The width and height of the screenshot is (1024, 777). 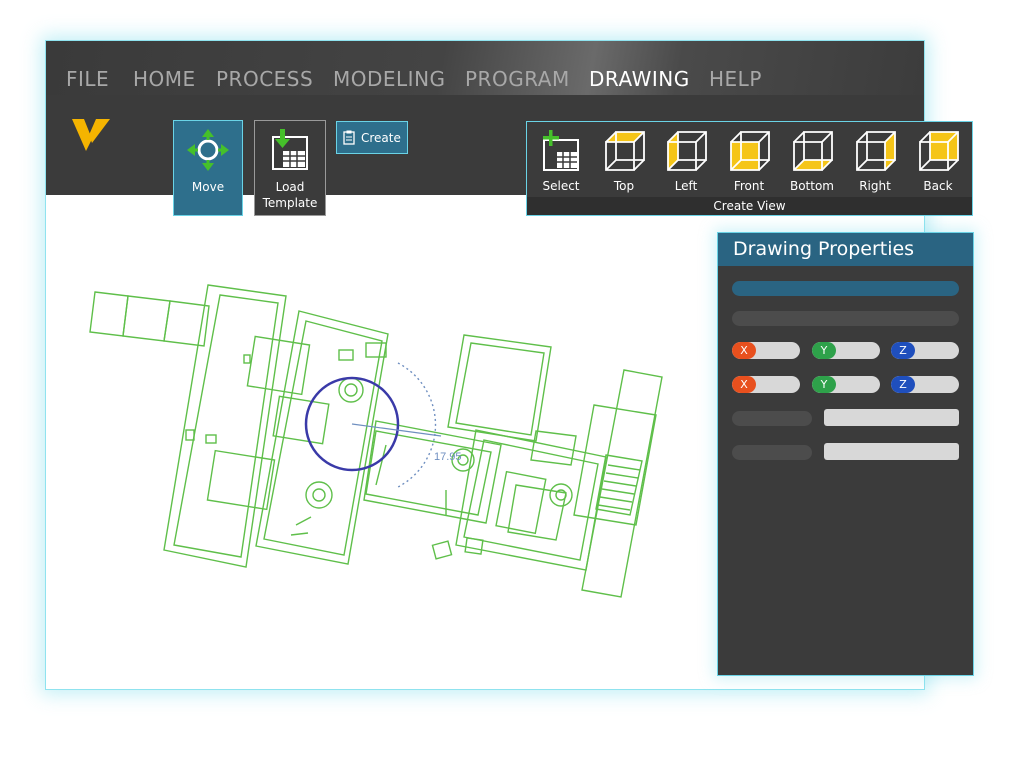 What do you see at coordinates (290, 149) in the screenshot?
I see `load-template-icon` at bounding box center [290, 149].